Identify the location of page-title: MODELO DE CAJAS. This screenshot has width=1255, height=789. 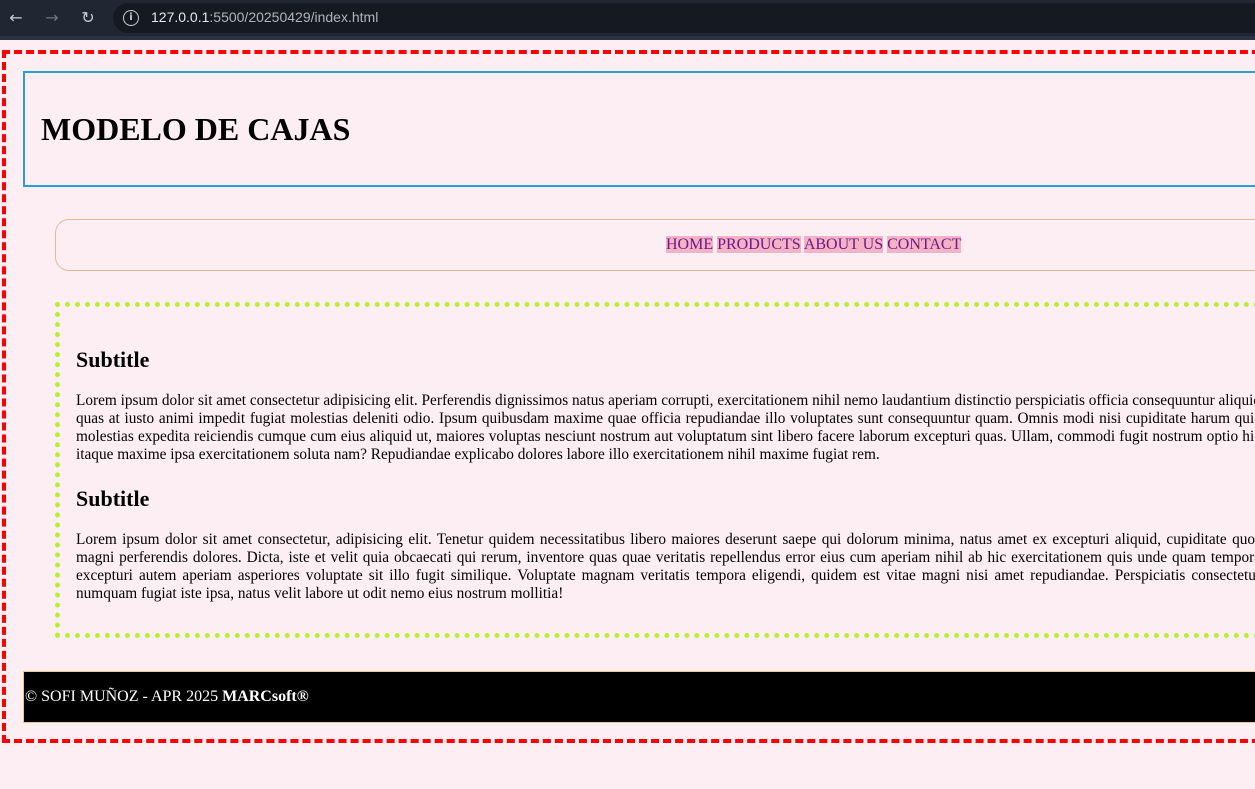
(196, 129).